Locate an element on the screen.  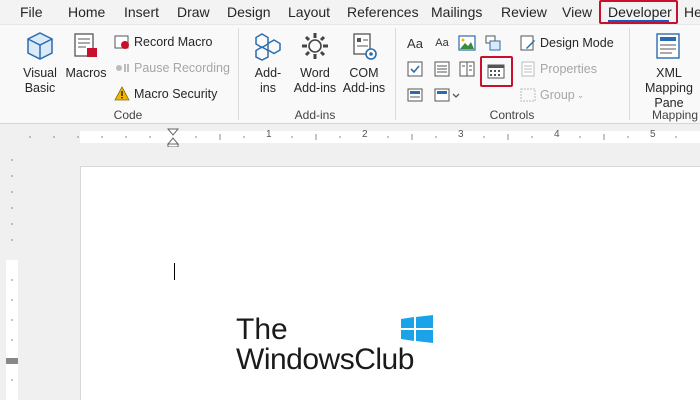
tab-insert: Insert is located at coordinates (141, 12).